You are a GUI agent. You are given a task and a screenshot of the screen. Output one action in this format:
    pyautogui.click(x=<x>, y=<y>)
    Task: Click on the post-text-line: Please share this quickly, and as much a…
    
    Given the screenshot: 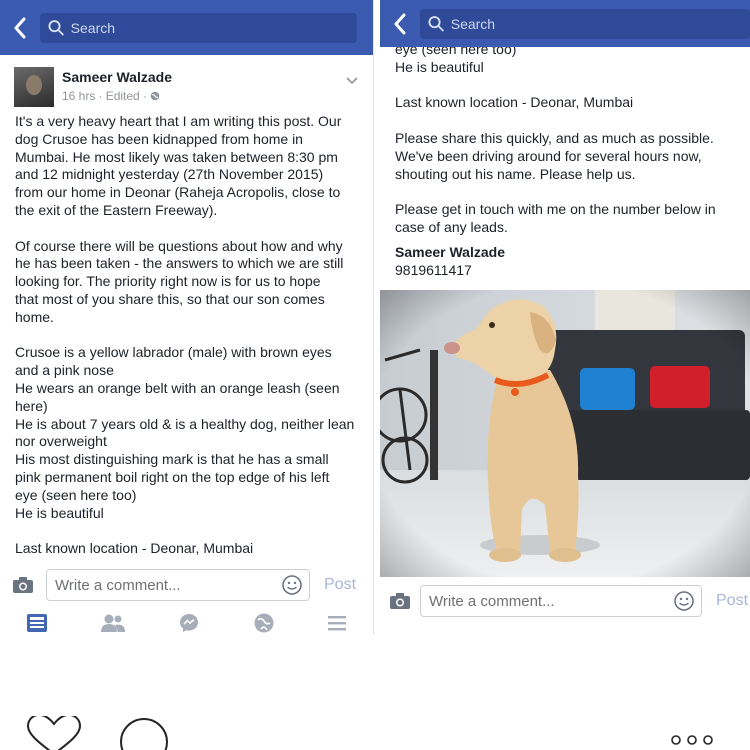 What is the action you would take?
    pyautogui.click(x=554, y=137)
    